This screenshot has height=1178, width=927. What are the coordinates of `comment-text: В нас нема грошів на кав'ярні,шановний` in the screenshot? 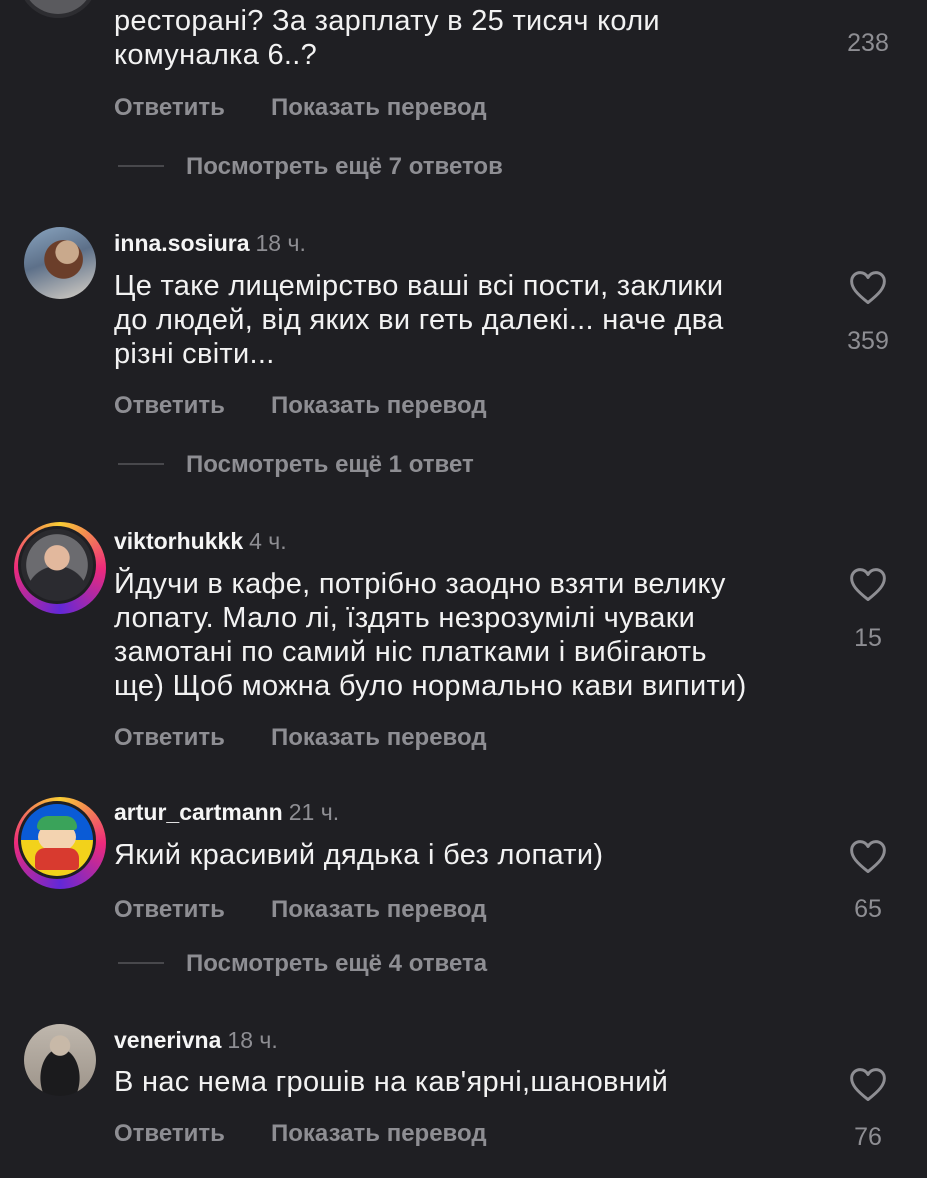 It's located at (391, 1082).